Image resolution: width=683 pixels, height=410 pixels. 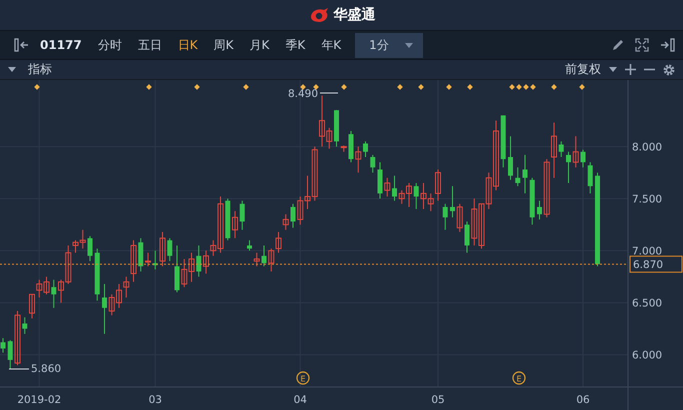 What do you see at coordinates (331, 45) in the screenshot?
I see `period-tab: 年K` at bounding box center [331, 45].